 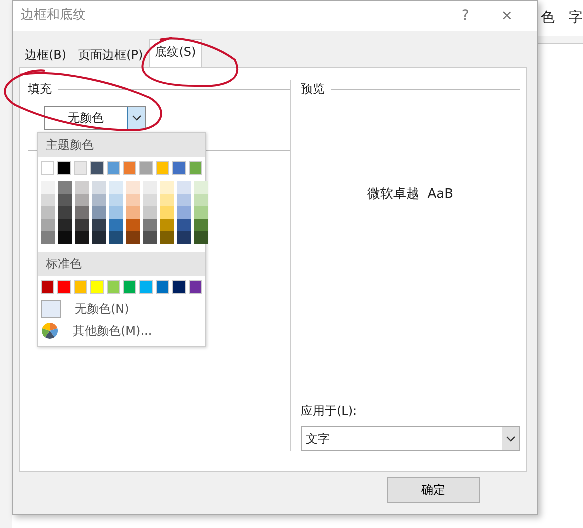 What do you see at coordinates (175, 53) in the screenshot?
I see `tab: 底纹(S)` at bounding box center [175, 53].